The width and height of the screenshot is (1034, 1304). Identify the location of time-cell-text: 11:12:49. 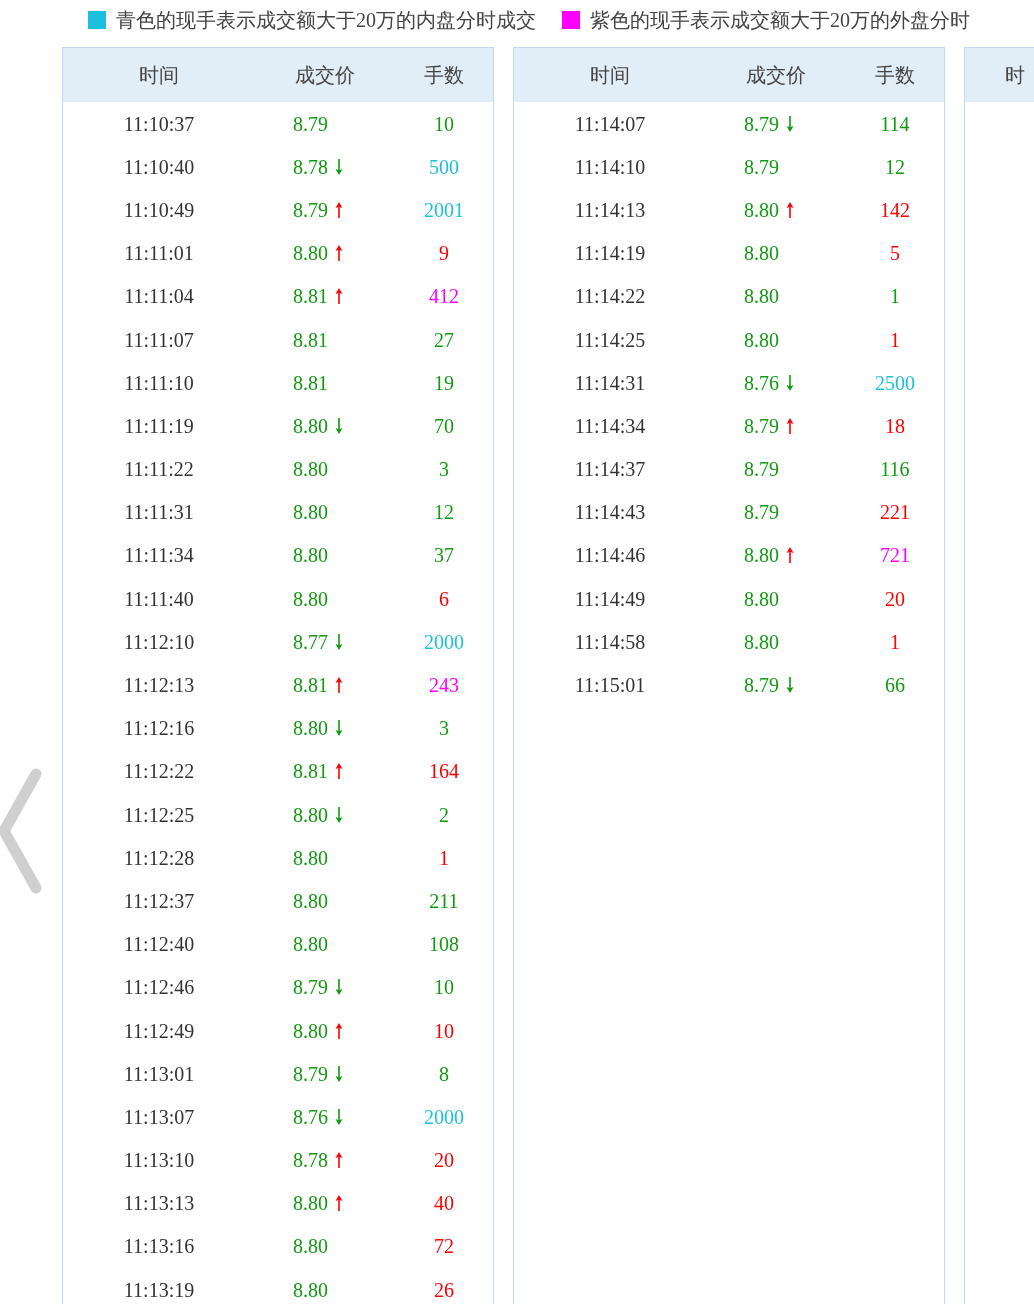
(159, 1031).